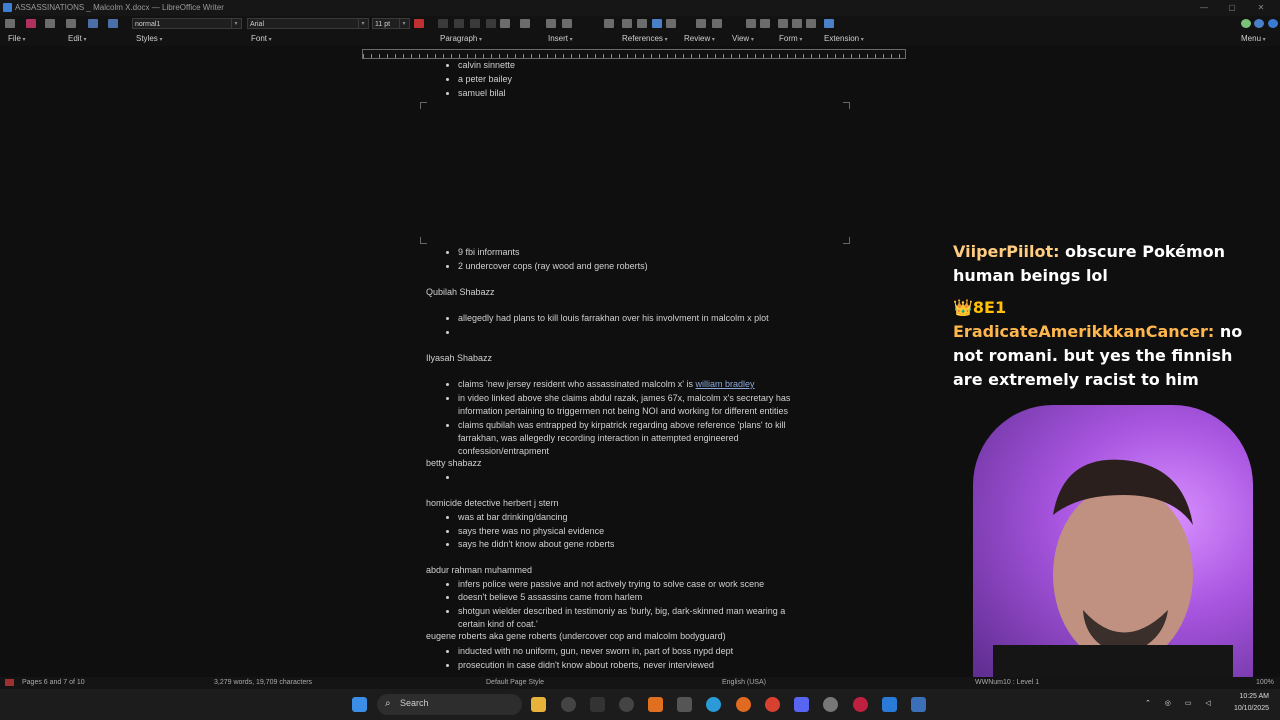 The image size is (1280, 720). I want to click on william-bradley-link: william bradley, so click(725, 384).